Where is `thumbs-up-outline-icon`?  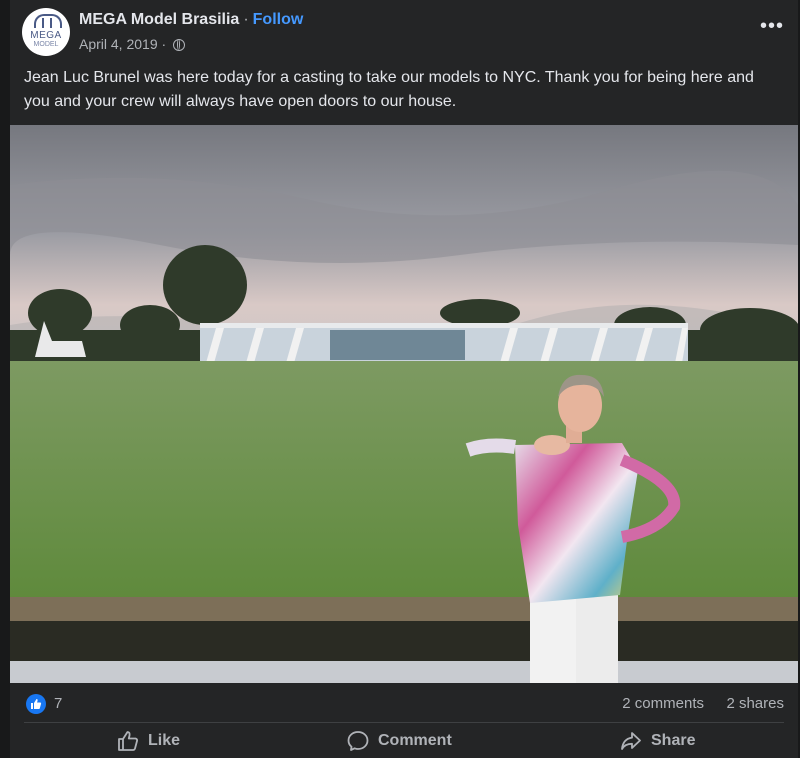 thumbs-up-outline-icon is located at coordinates (128, 741).